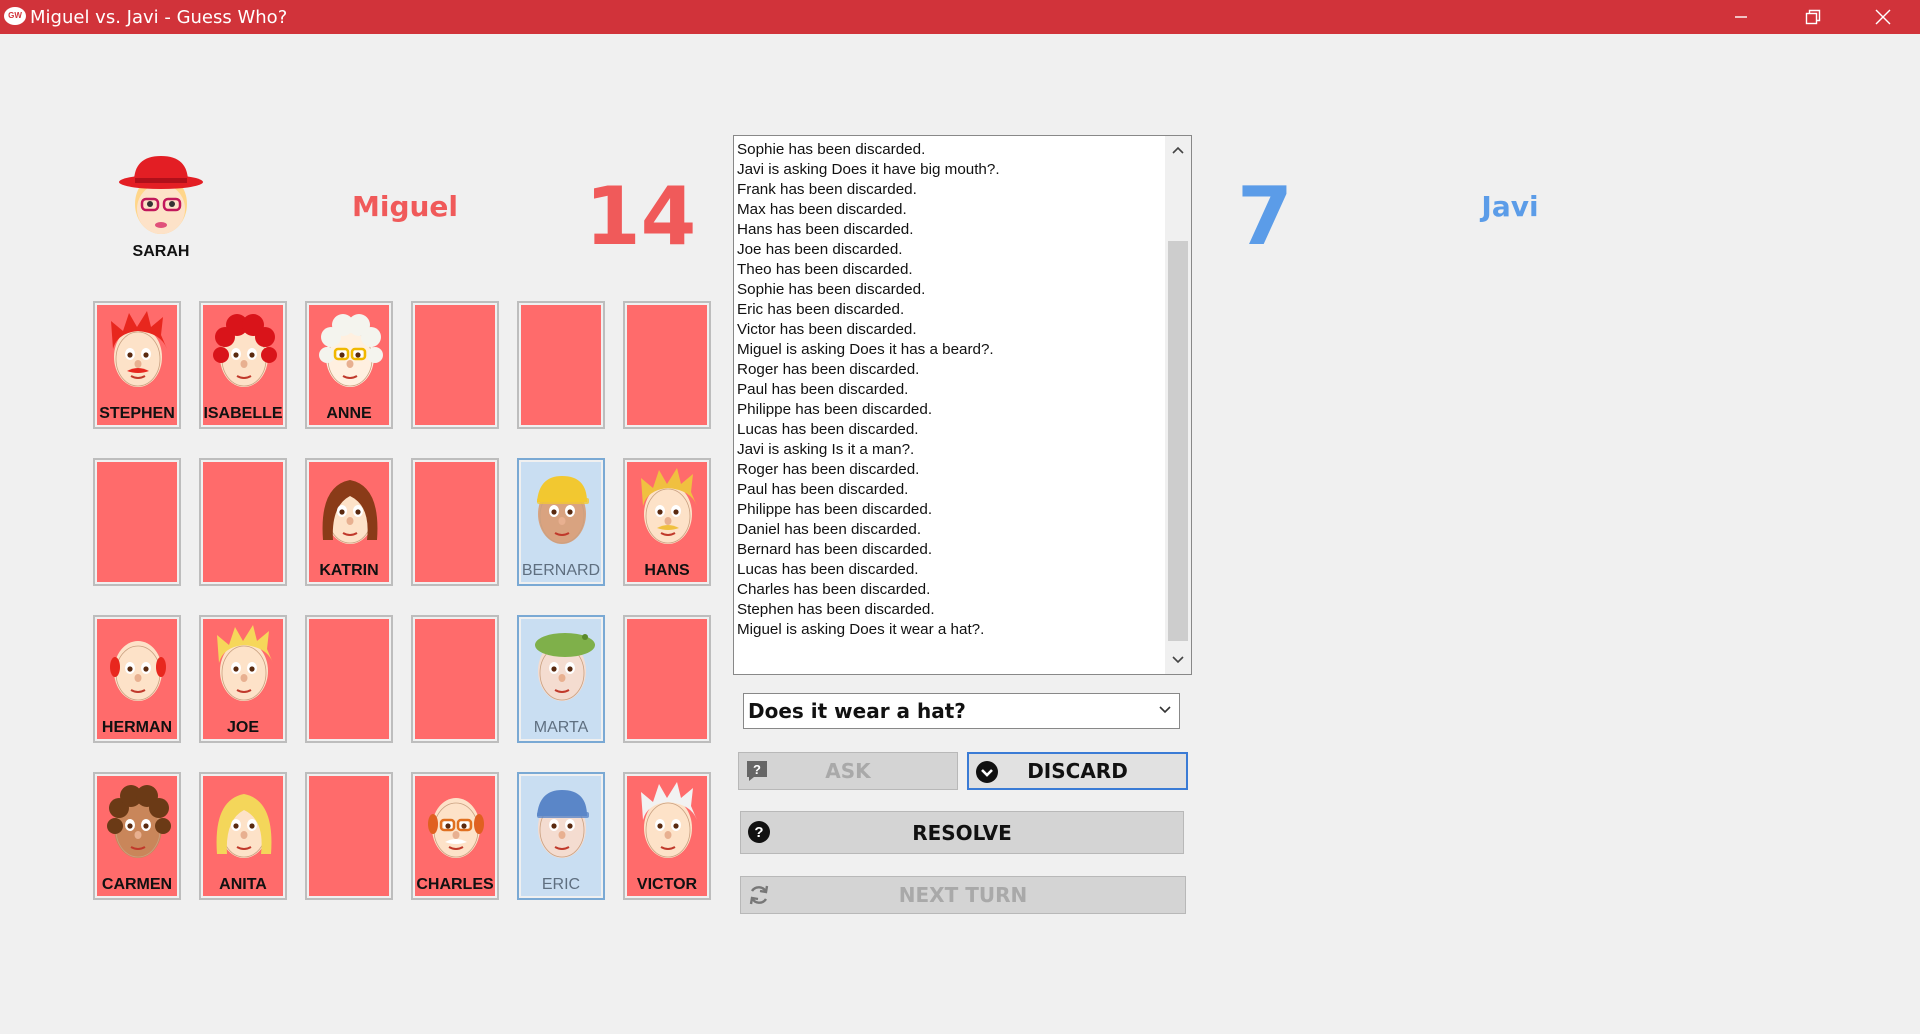 The height and width of the screenshot is (1034, 1920). I want to click on question-bubble-icon: ?, so click(757, 771).